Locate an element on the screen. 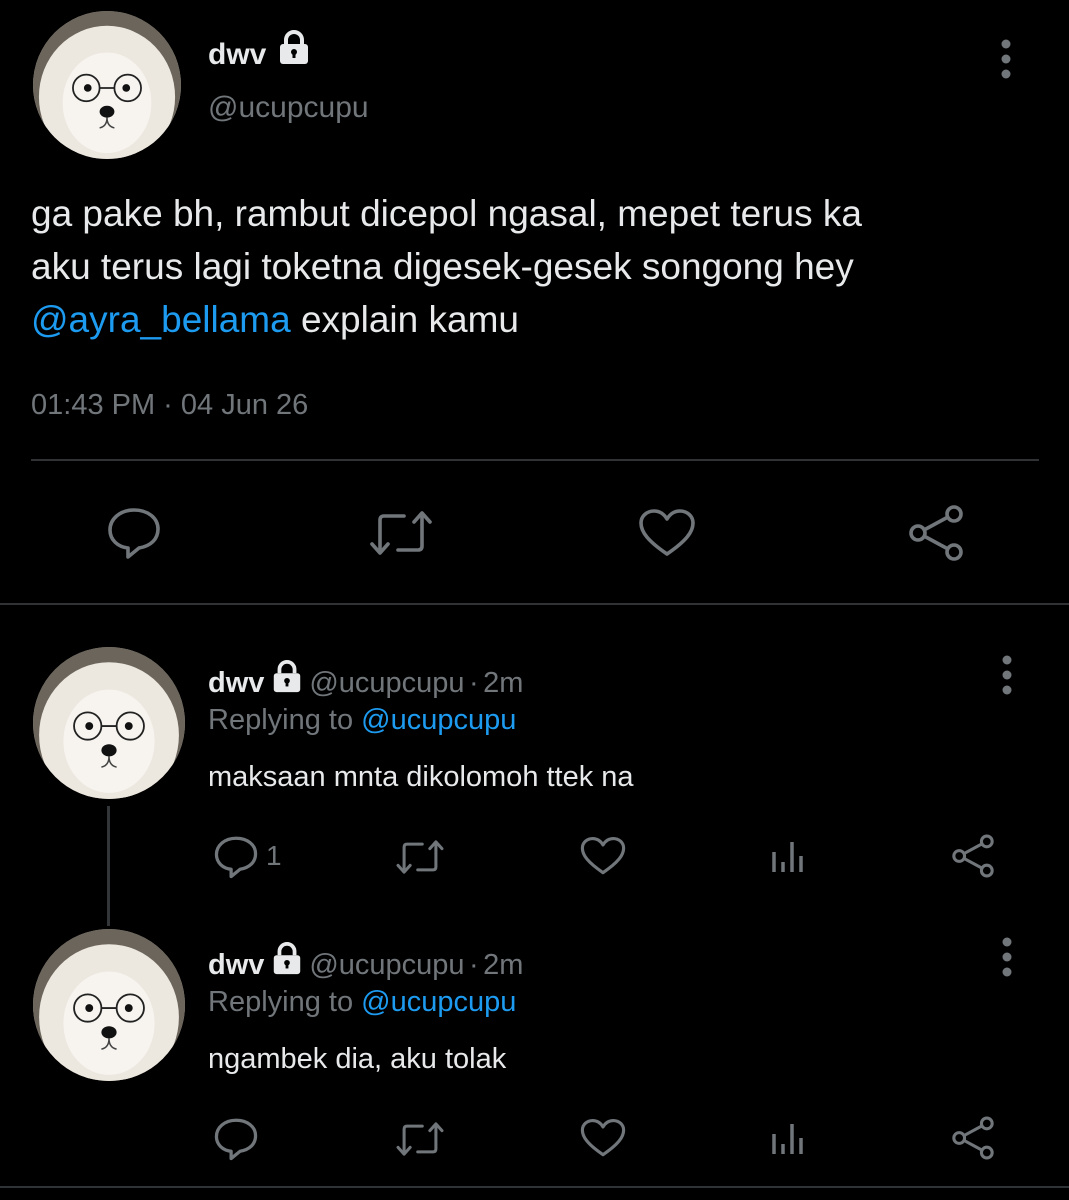 The width and height of the screenshot is (1069, 1200). mention-link: @ayra_bellama is located at coordinates (161, 319).